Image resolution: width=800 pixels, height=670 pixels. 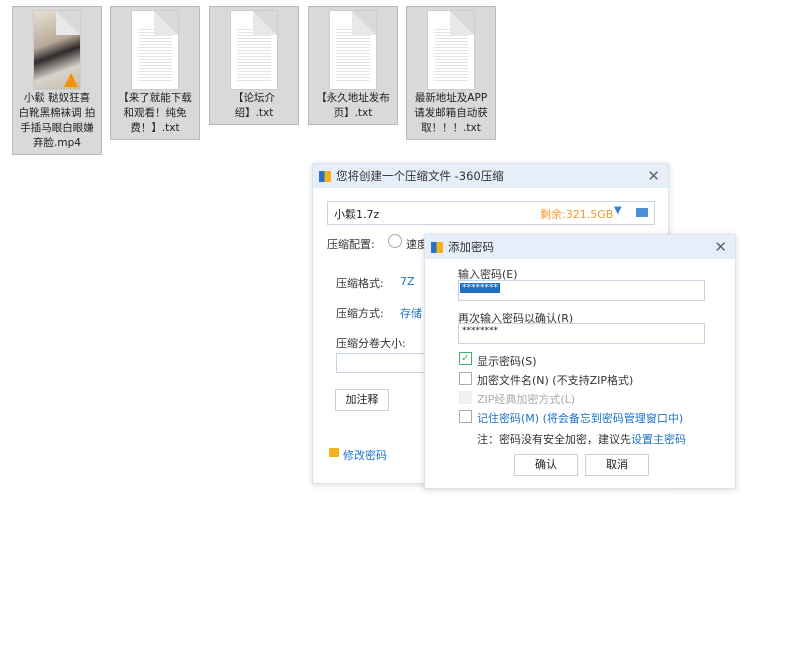 I want to click on file-txt: 【永久地址发布页】.txt, so click(x=353, y=65).